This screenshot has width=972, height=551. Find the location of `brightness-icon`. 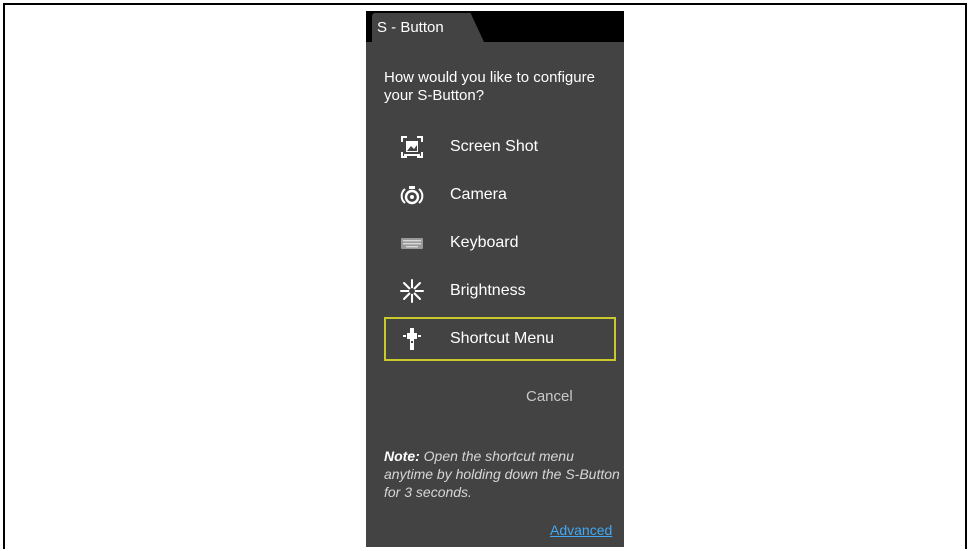

brightness-icon is located at coordinates (412, 291).